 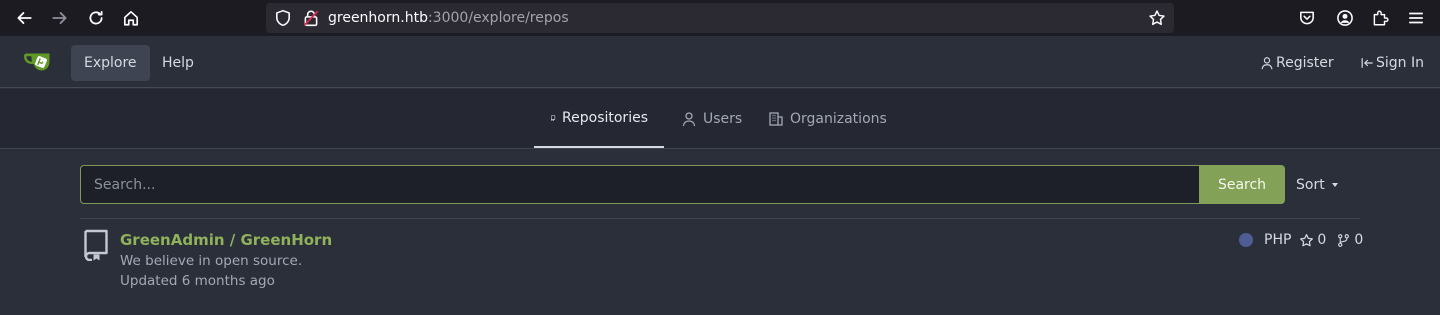 I want to click on signin-link: Sign In, so click(x=1392, y=63).